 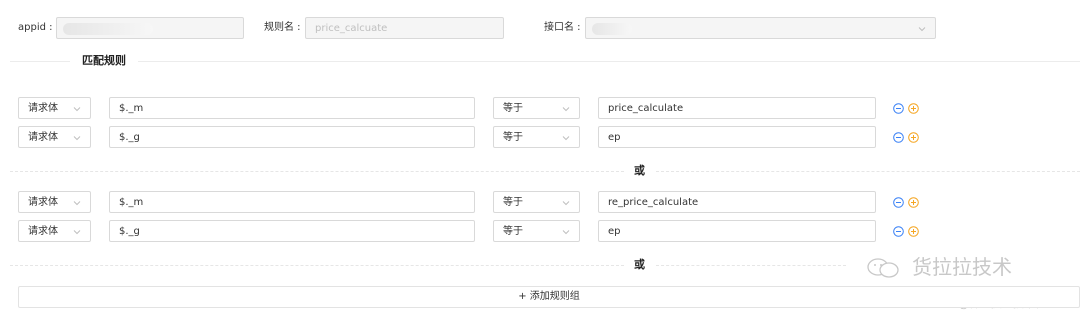 I want to click on rule-name-field: price_calcuate, so click(x=404, y=28).